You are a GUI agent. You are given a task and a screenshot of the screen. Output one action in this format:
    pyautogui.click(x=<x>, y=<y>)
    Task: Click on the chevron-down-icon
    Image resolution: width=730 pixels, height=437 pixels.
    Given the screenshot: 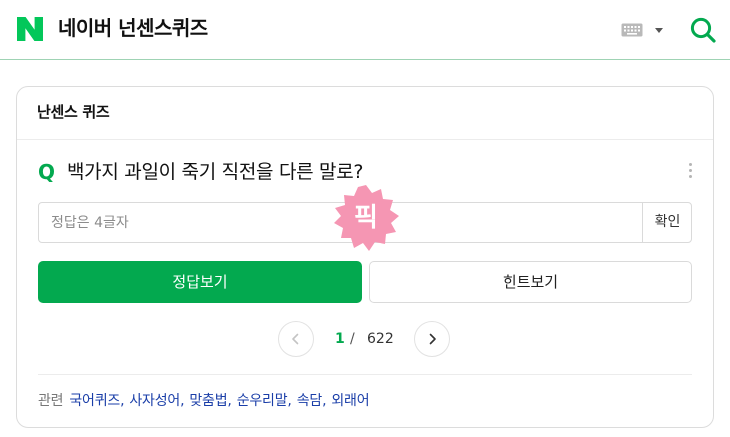 What is the action you would take?
    pyautogui.click(x=659, y=30)
    